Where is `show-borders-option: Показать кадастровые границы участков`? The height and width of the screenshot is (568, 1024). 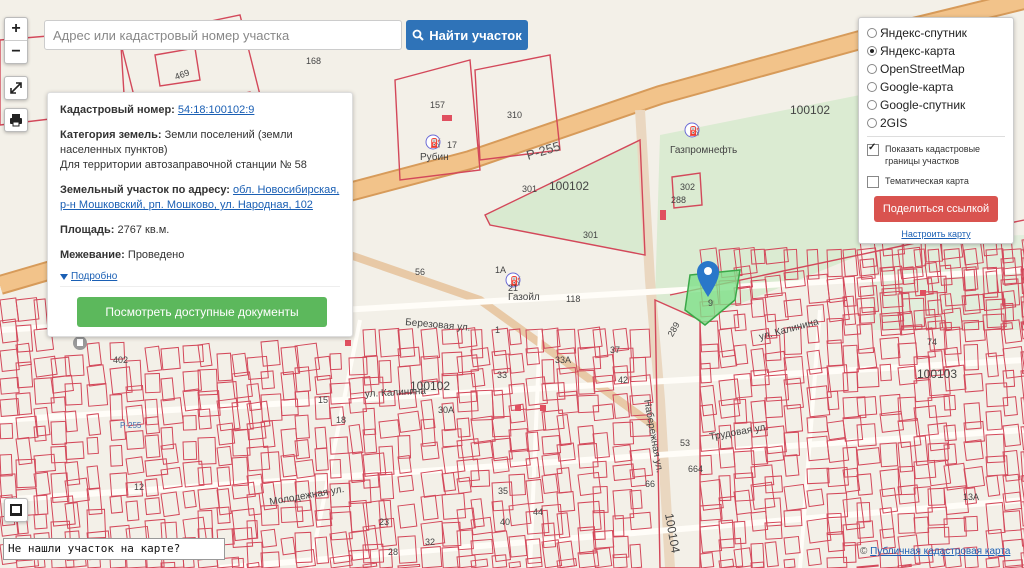
show-borders-option: Показать кадастровые границы участков is located at coordinates (936, 154).